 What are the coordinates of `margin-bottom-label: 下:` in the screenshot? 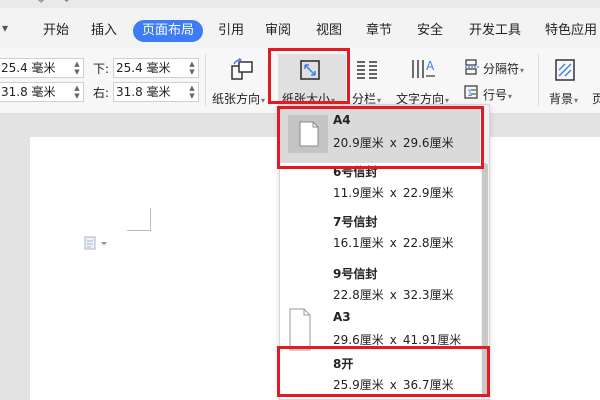 It's located at (101, 69).